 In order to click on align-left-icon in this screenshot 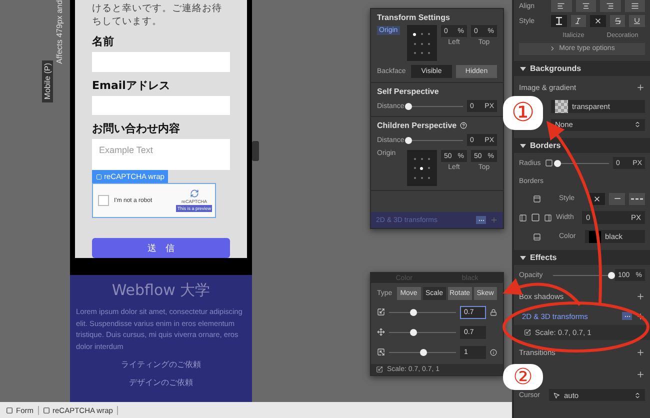, I will do `click(561, 6)`.